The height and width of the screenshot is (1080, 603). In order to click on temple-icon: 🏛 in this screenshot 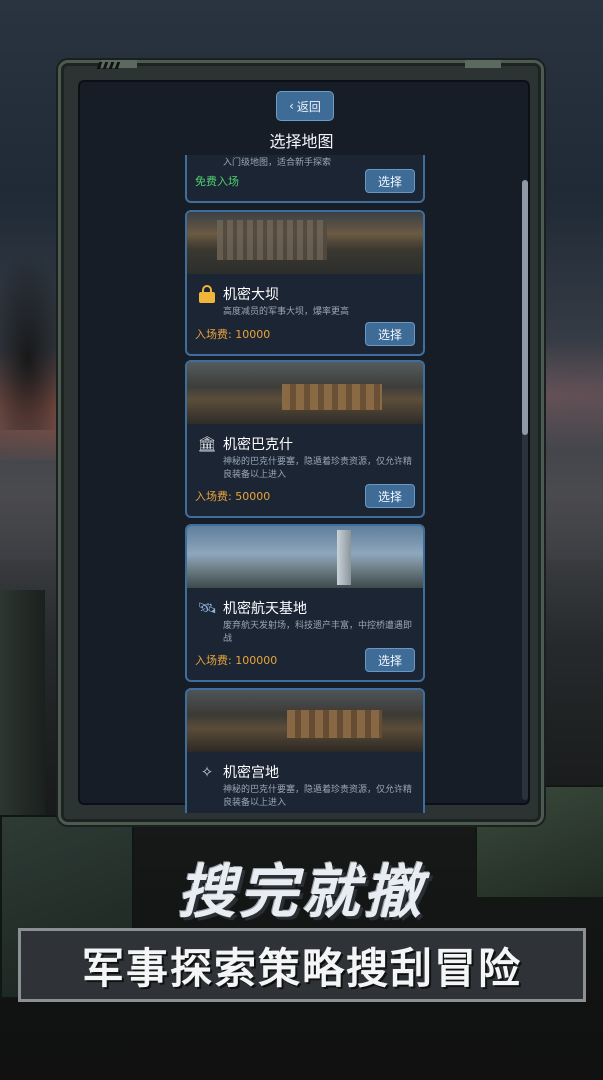, I will do `click(207, 444)`.